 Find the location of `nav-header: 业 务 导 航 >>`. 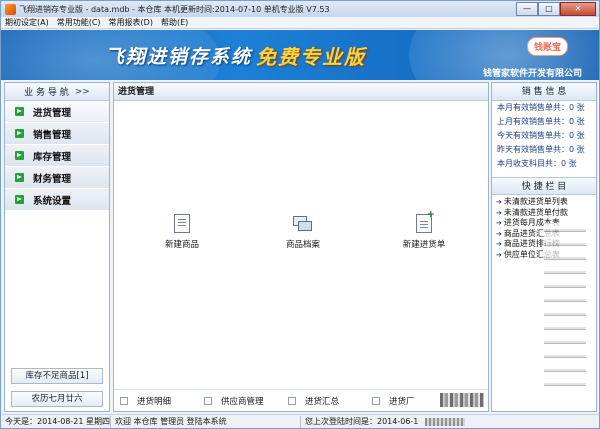

nav-header: 业 务 导 航 >> is located at coordinates (57, 92).